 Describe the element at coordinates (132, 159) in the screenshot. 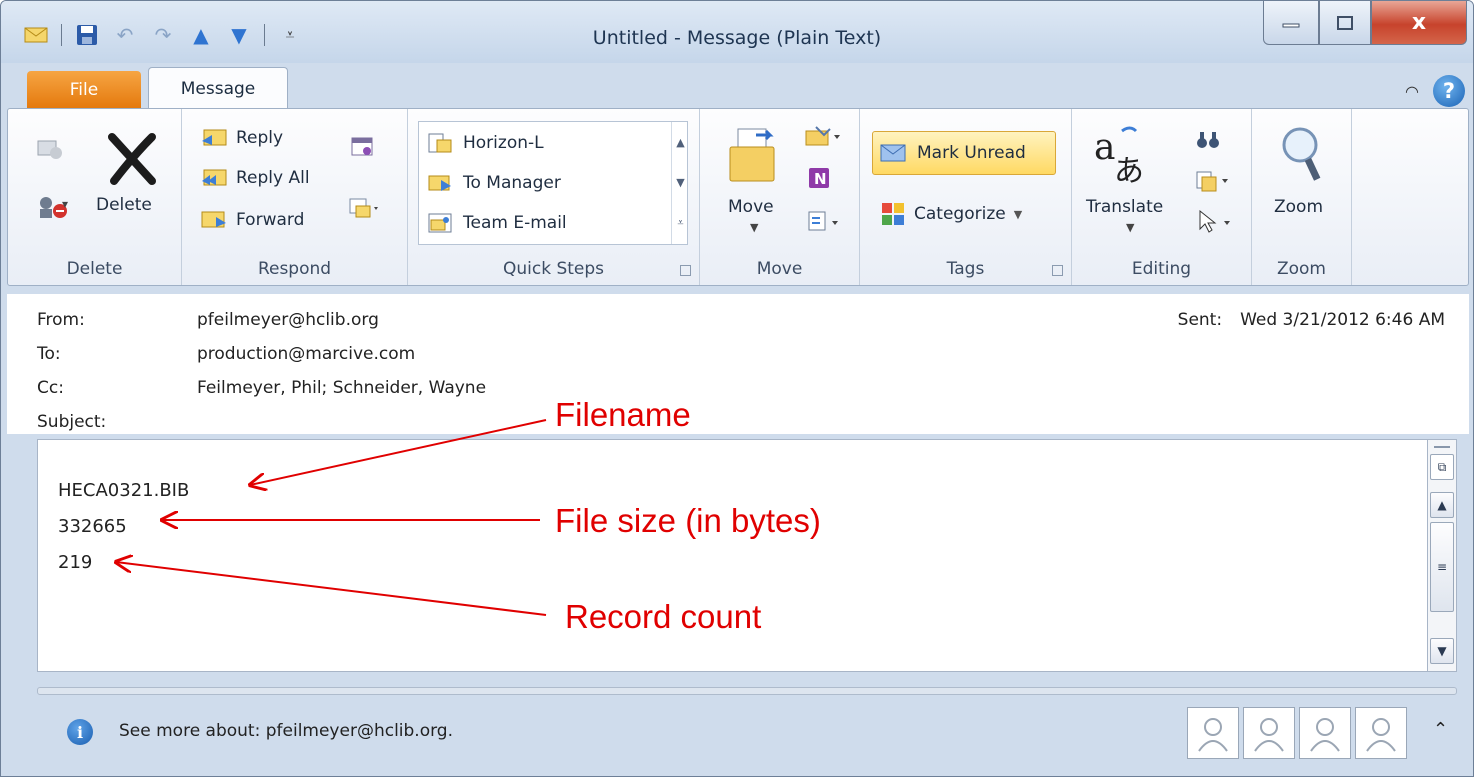

I see `delete-x-icon` at that location.